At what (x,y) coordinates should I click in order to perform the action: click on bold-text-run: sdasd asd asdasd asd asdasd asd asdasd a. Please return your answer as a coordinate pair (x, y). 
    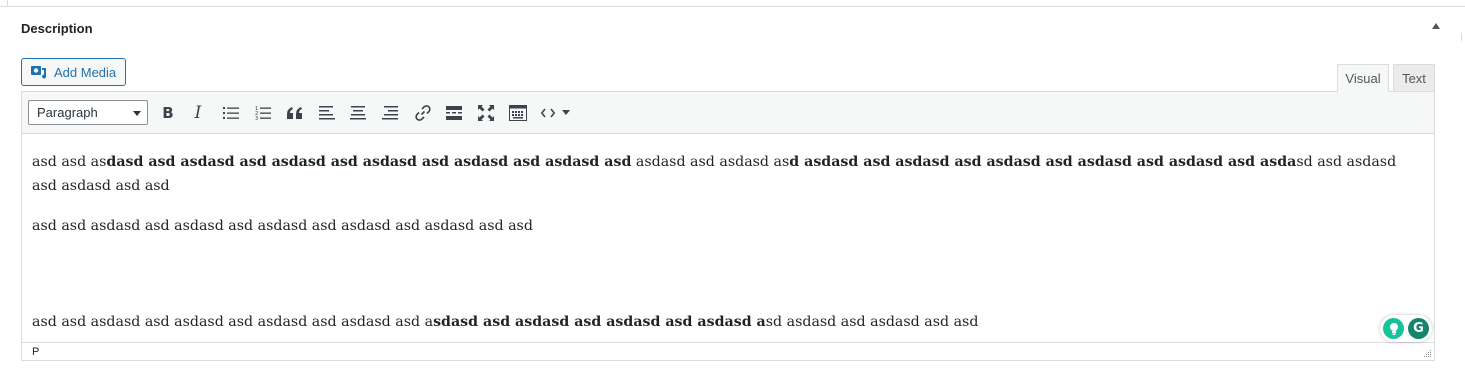
    Looking at the image, I should click on (599, 322).